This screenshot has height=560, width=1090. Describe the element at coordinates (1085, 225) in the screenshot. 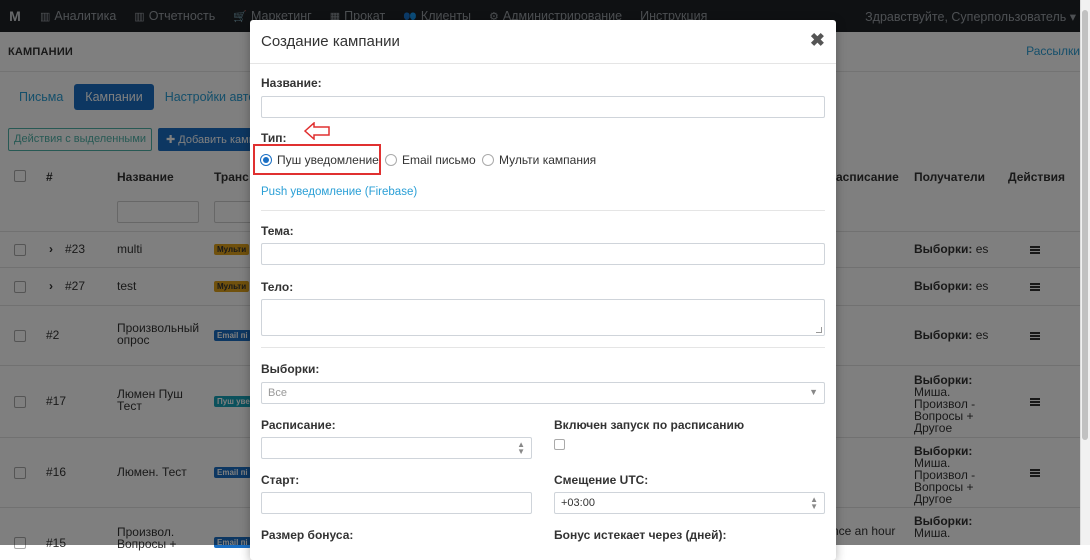

I see `scrollbar-thumb` at that location.